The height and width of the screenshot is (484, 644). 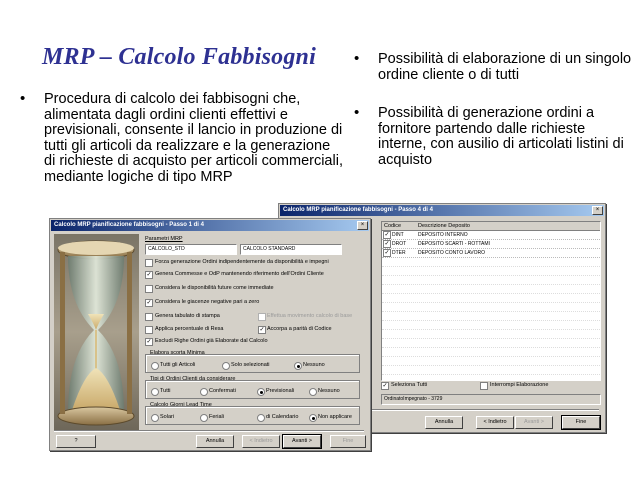 What do you see at coordinates (262, 330) in the screenshot?
I see `accorpa-checkbox: ✓` at bounding box center [262, 330].